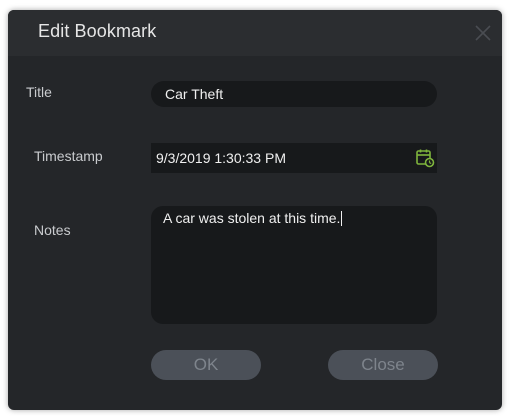  What do you see at coordinates (97, 31) in the screenshot?
I see `dialog-title: Edit Bookmark` at bounding box center [97, 31].